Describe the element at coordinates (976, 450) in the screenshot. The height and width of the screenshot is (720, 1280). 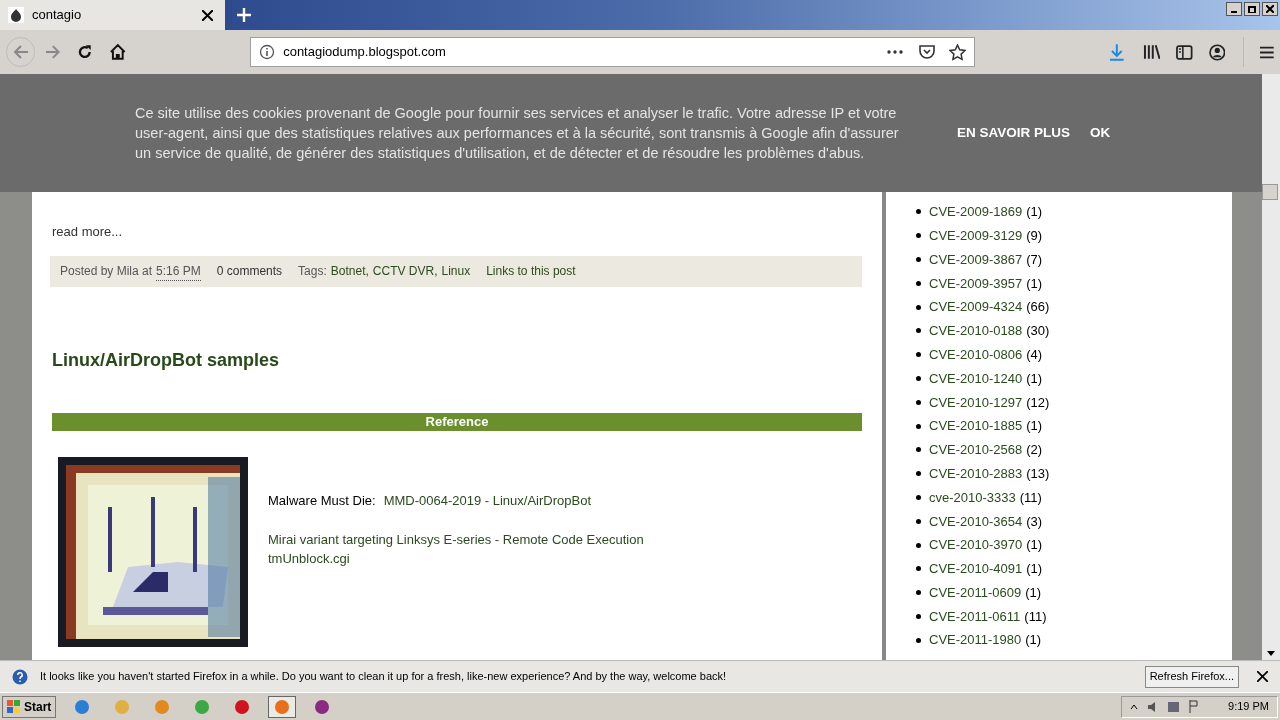
I see `label-link: CVE-2010-2568` at that location.